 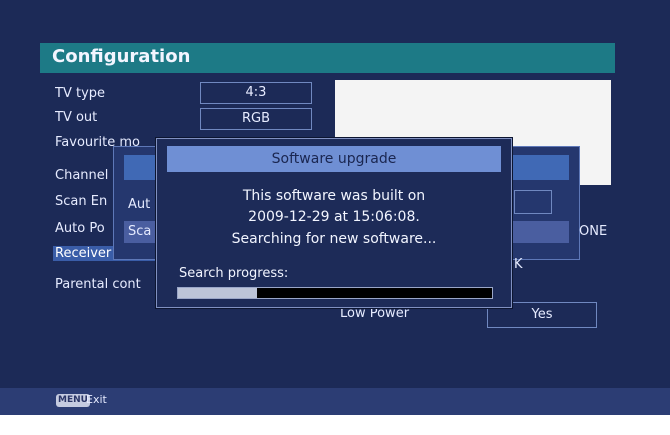 I want to click on menu-key-icon: MENU, so click(x=73, y=400).